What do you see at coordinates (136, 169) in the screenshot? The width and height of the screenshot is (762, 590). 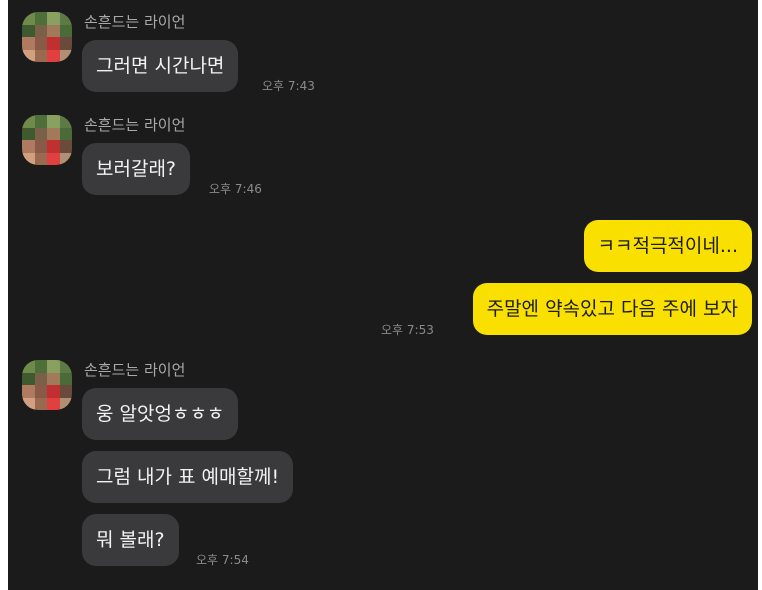 I see `message-bubble: 보러갈래?` at bounding box center [136, 169].